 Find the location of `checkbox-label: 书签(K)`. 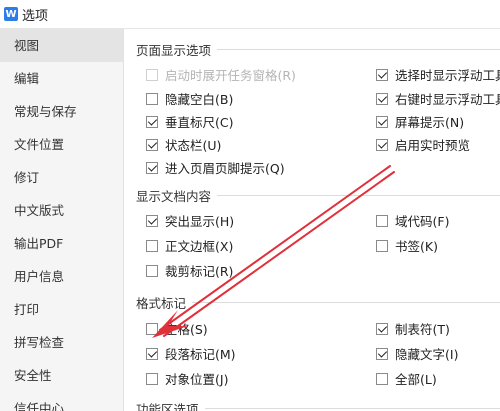

checkbox-label: 书签(K) is located at coordinates (416, 246).